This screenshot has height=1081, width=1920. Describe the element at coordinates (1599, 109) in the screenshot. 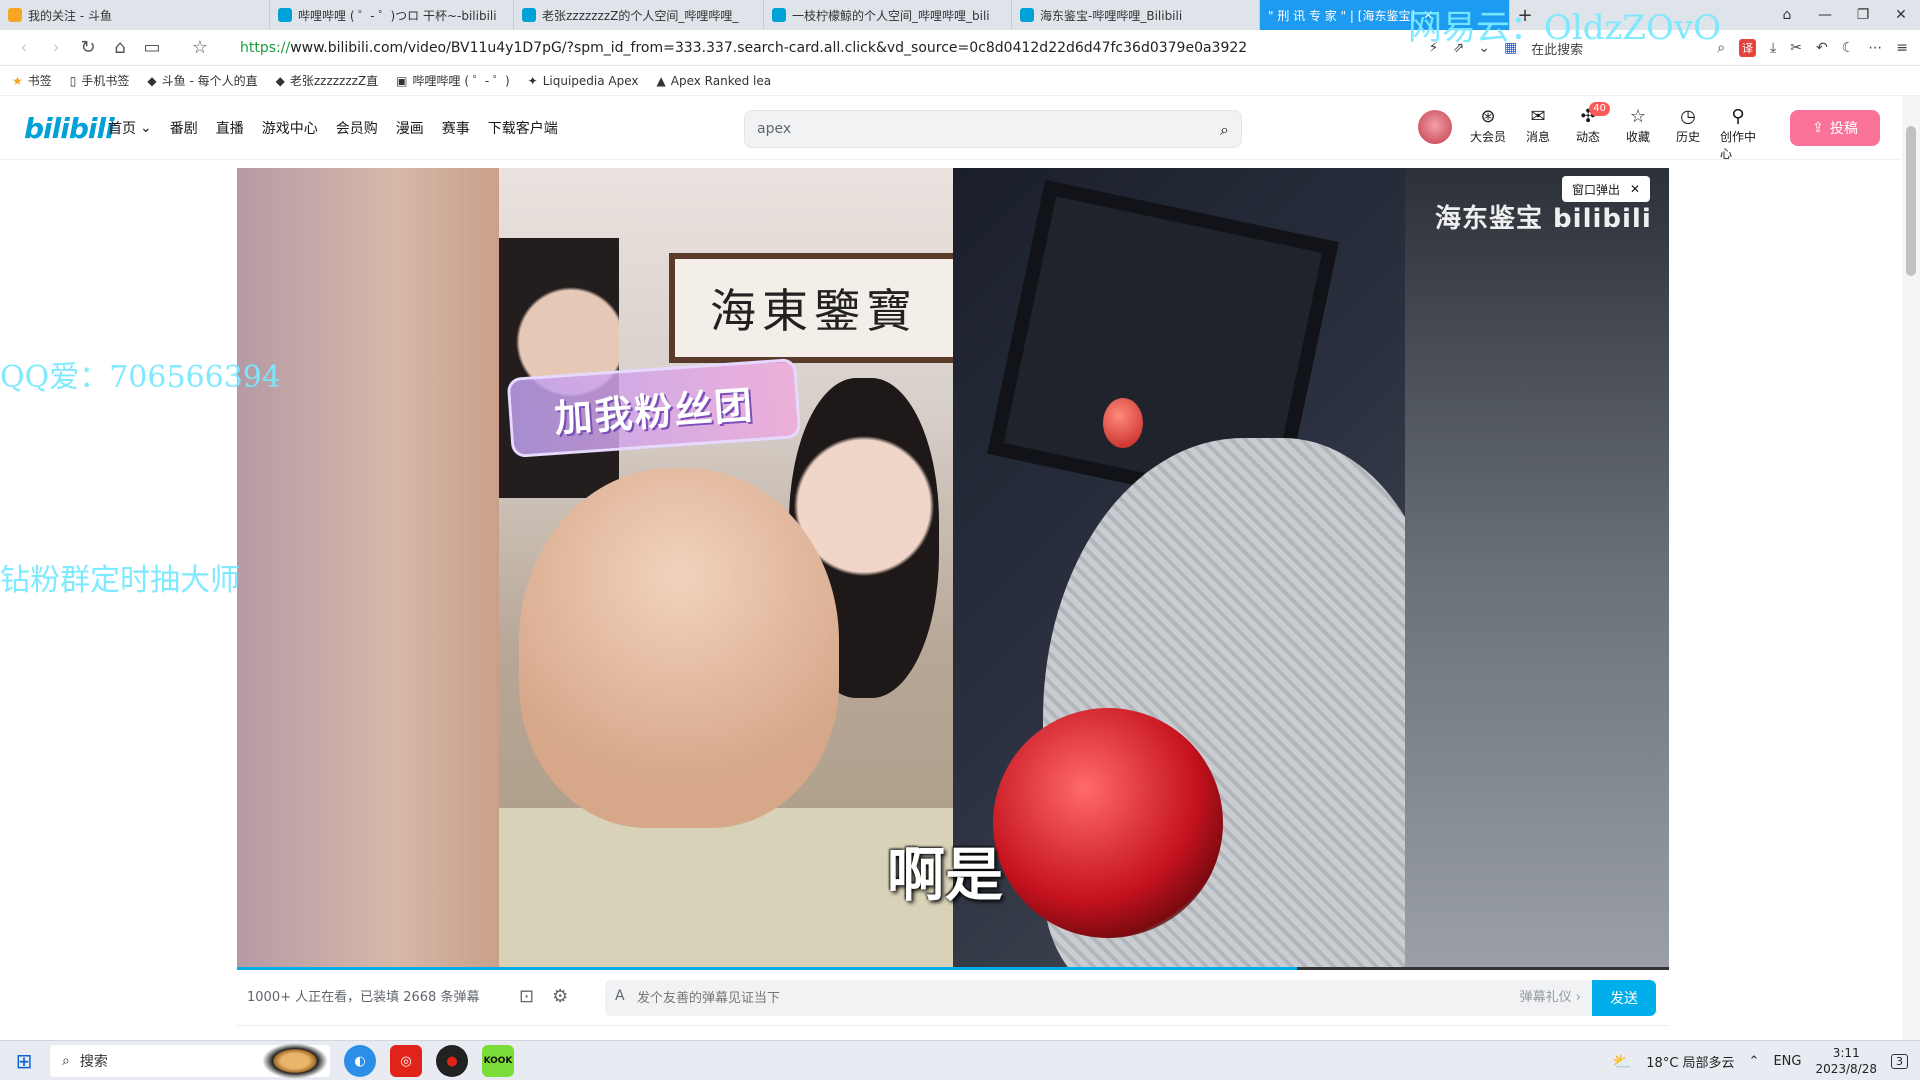

I see `notification-badge: 40` at that location.